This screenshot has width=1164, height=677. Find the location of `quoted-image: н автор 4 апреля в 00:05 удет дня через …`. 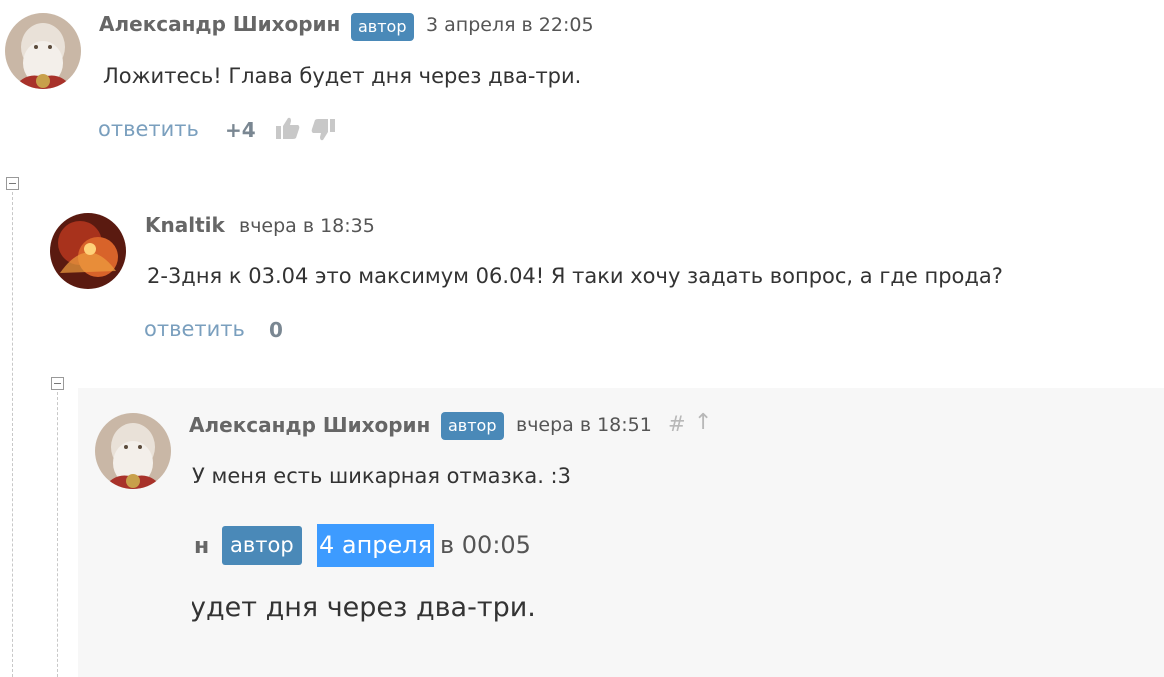

quoted-image: н автор 4 апреля в 00:05 удет дня через … is located at coordinates (402, 577).